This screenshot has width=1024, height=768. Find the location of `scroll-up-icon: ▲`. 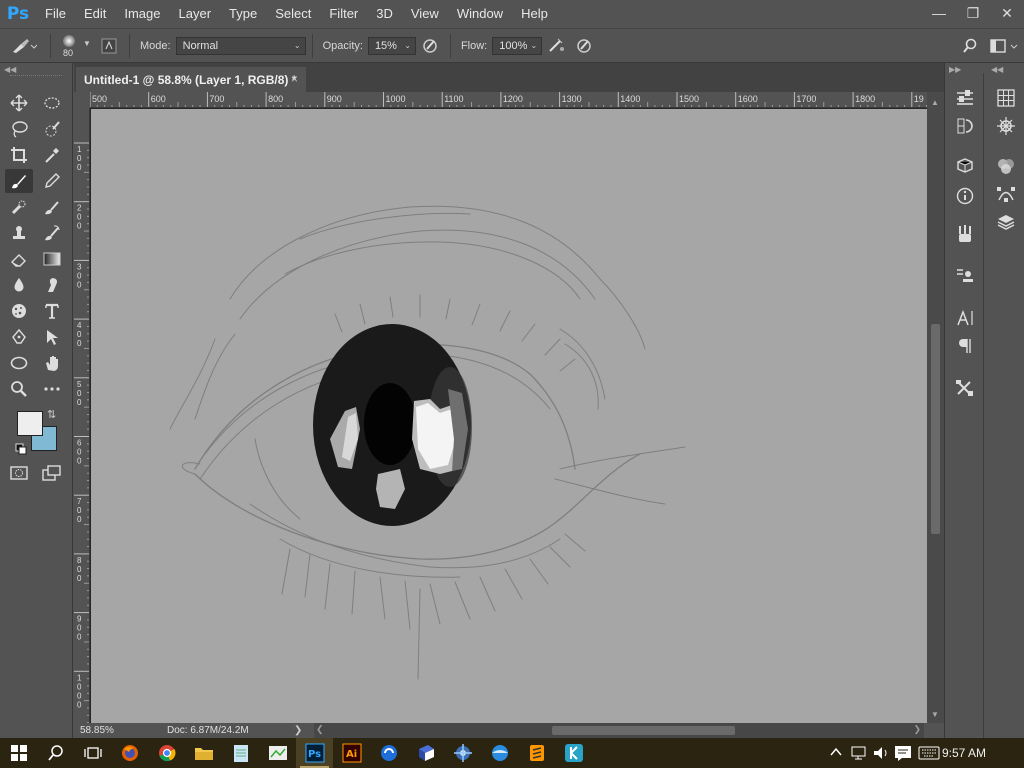

scroll-up-icon: ▲ is located at coordinates (935, 102).